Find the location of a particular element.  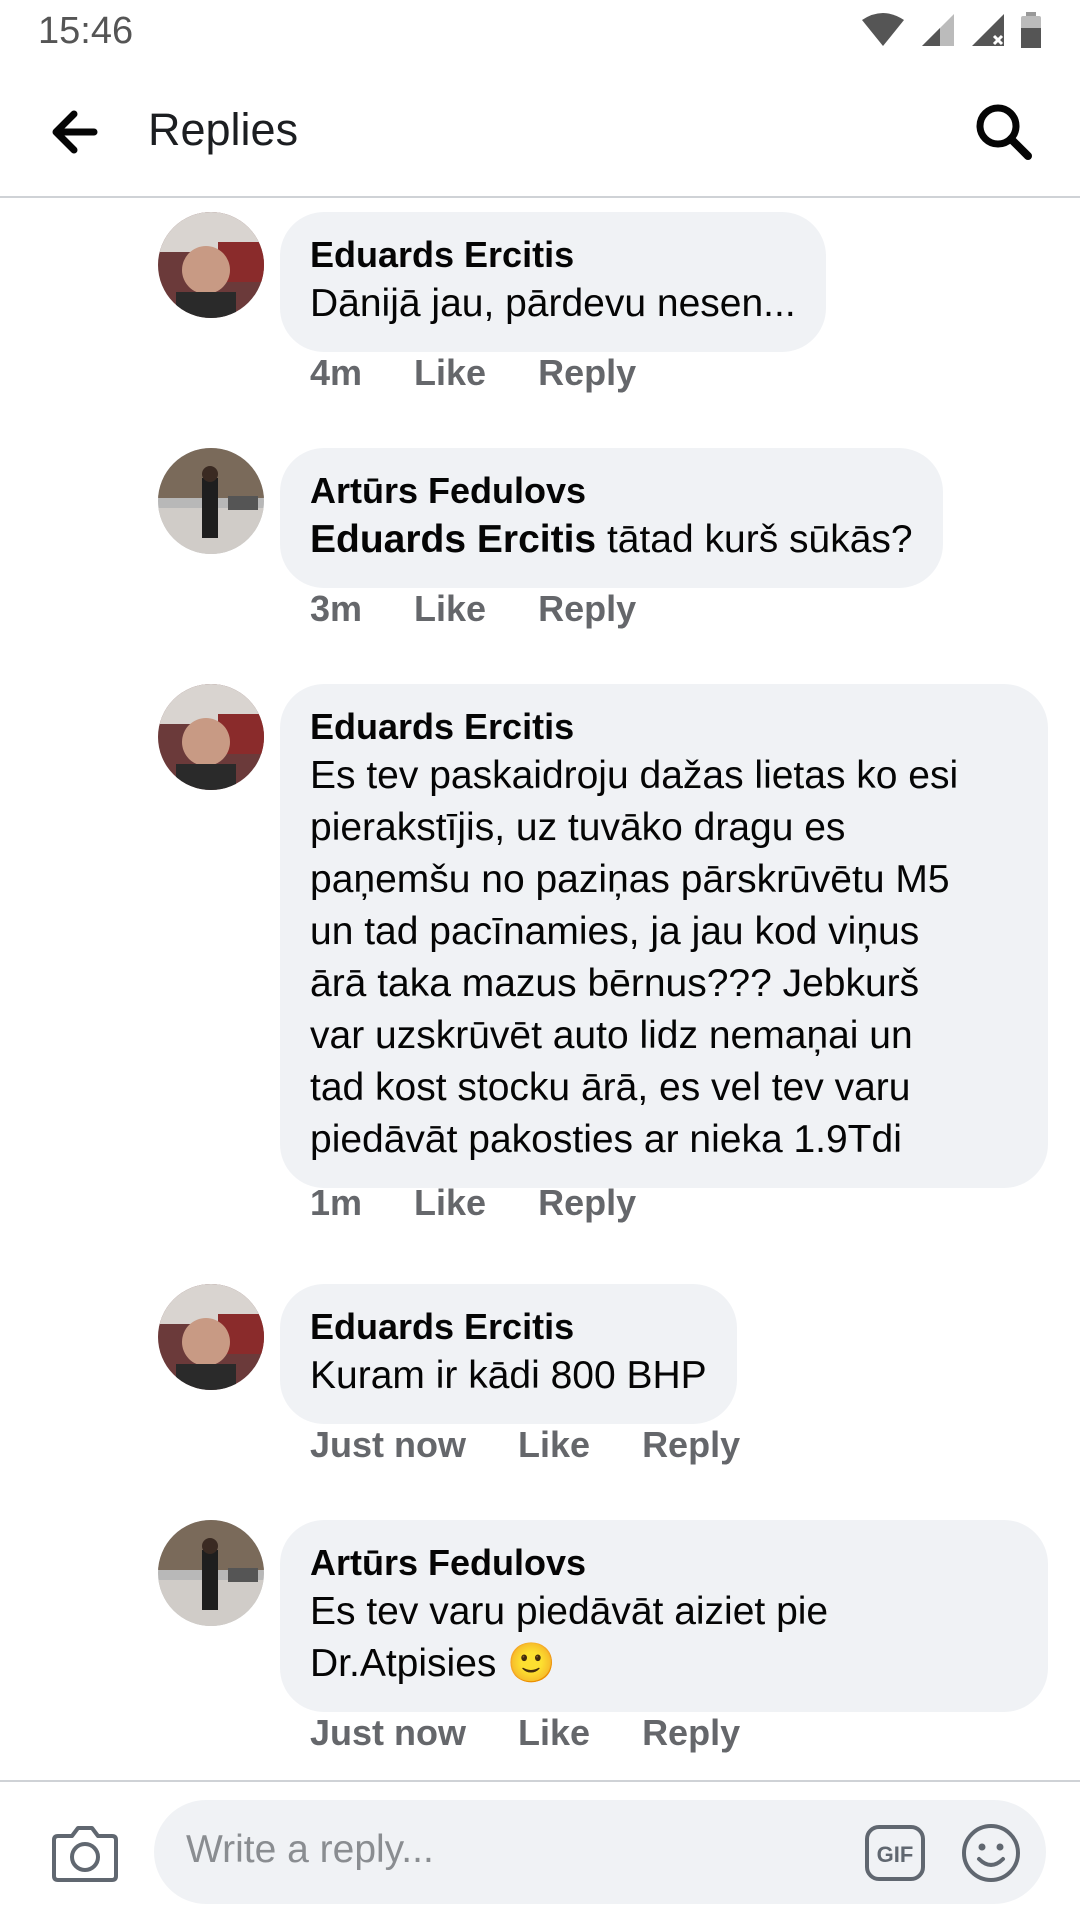

comment-text-line: ārā taka mazus bērnus??? Jebkurš is located at coordinates (615, 983).